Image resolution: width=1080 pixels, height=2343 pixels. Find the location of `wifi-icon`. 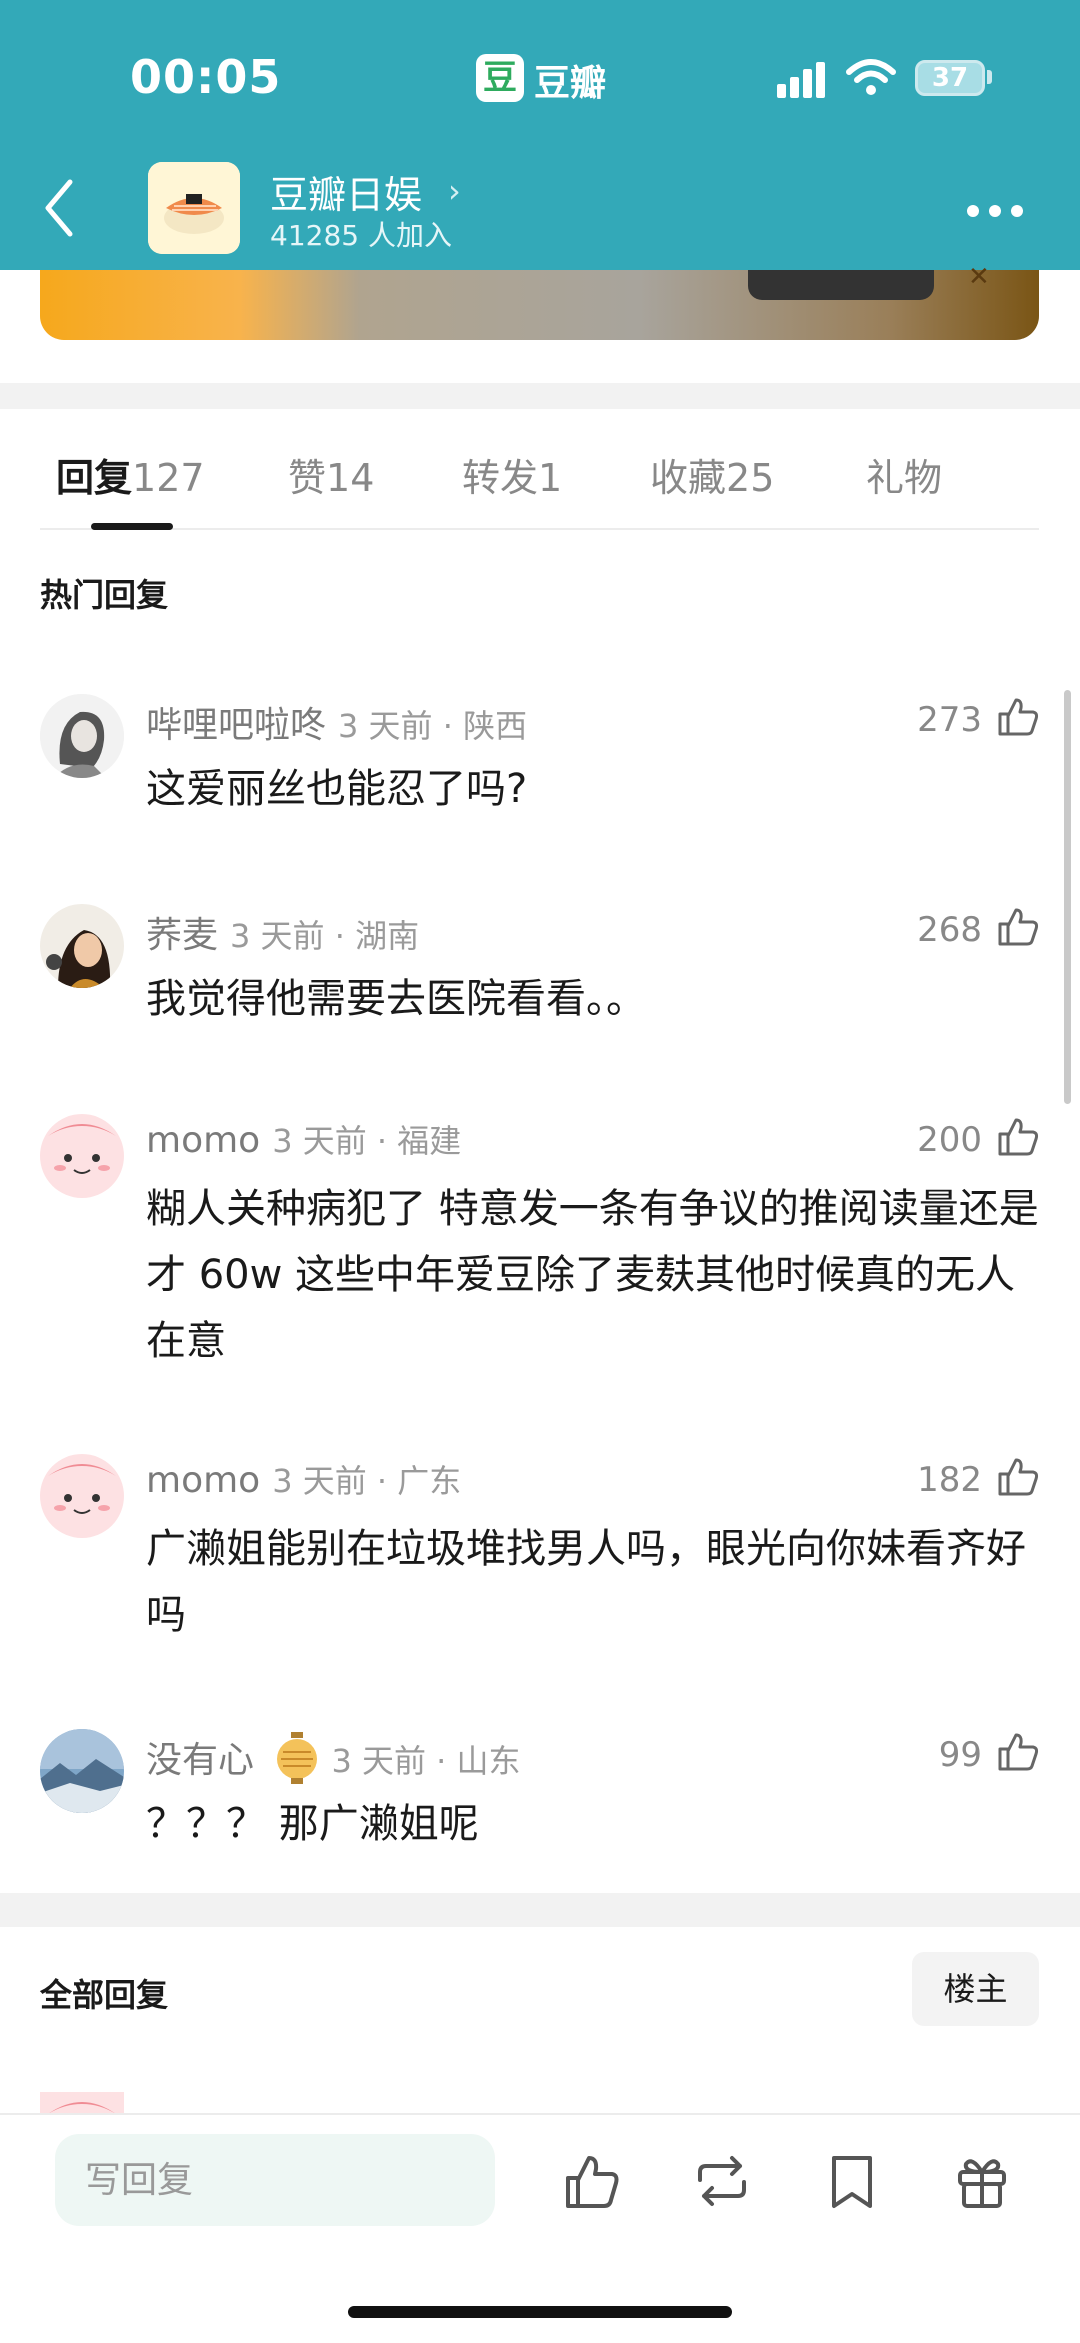

wifi-icon is located at coordinates (871, 77).